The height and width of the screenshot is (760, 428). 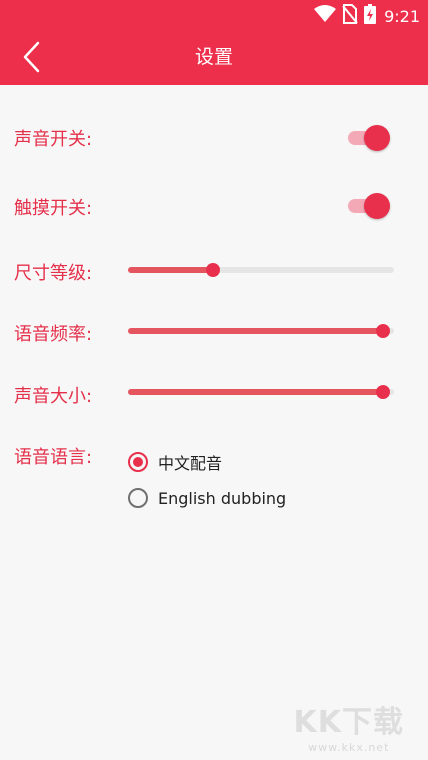 What do you see at coordinates (53, 457) in the screenshot?
I see `voice-language-label: 语音语言:` at bounding box center [53, 457].